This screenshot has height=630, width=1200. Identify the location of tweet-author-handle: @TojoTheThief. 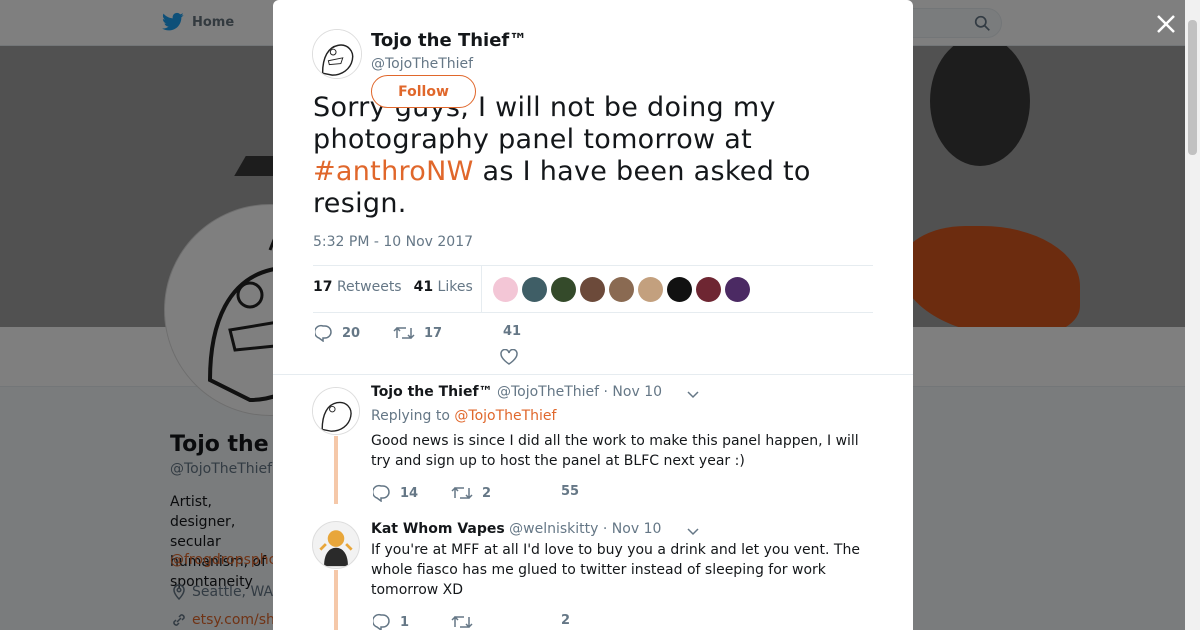
(422, 64).